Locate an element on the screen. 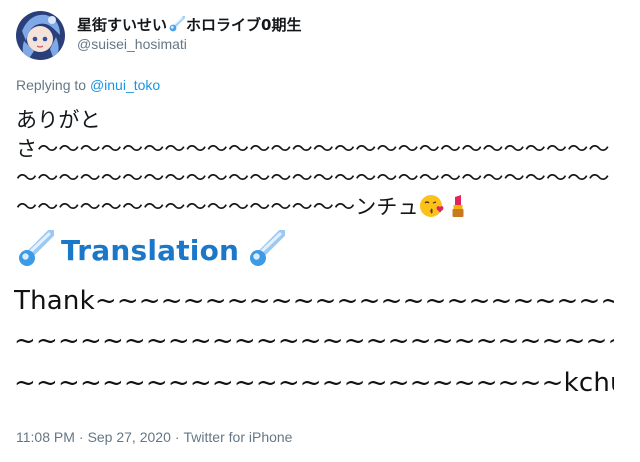 This screenshot has width=640, height=462. replying-to: Replying to @inui_toko is located at coordinates (88, 85).